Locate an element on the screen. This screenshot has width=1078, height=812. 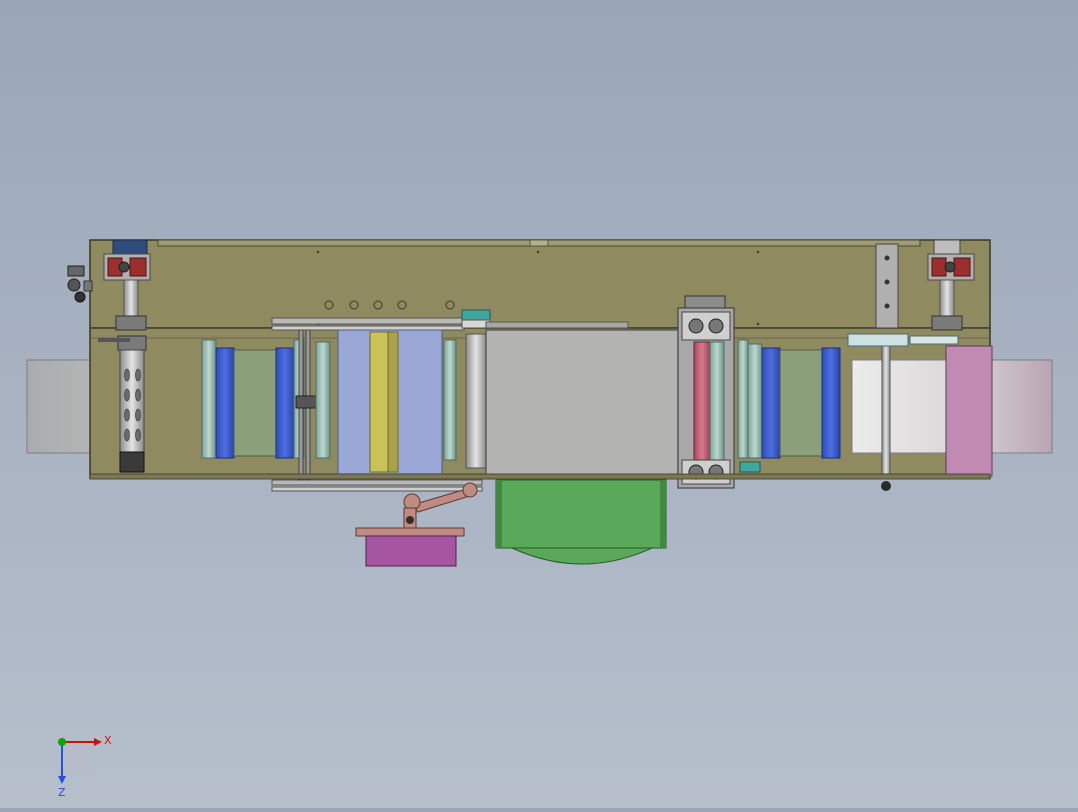
magenta-block is located at coordinates (969, 411).